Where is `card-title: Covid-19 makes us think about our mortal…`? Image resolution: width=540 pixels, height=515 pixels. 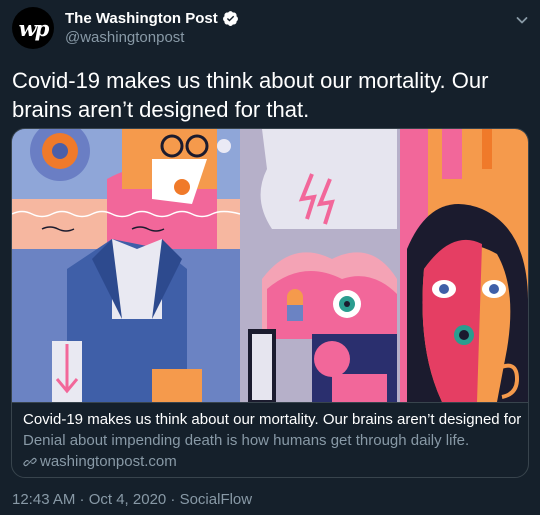
card-title: Covid-19 makes us think about our mortal… is located at coordinates (273, 419).